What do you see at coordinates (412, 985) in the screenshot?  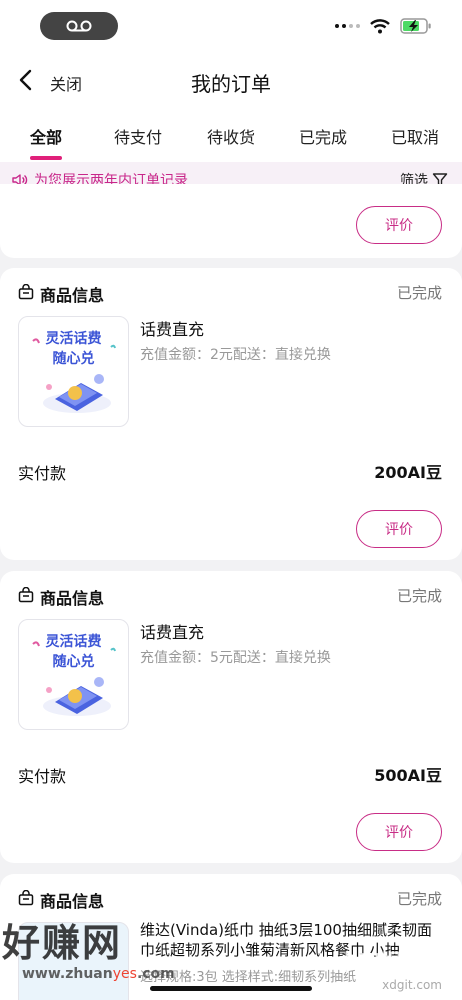 I see `watermark-right-url: xdgit.com` at bounding box center [412, 985].